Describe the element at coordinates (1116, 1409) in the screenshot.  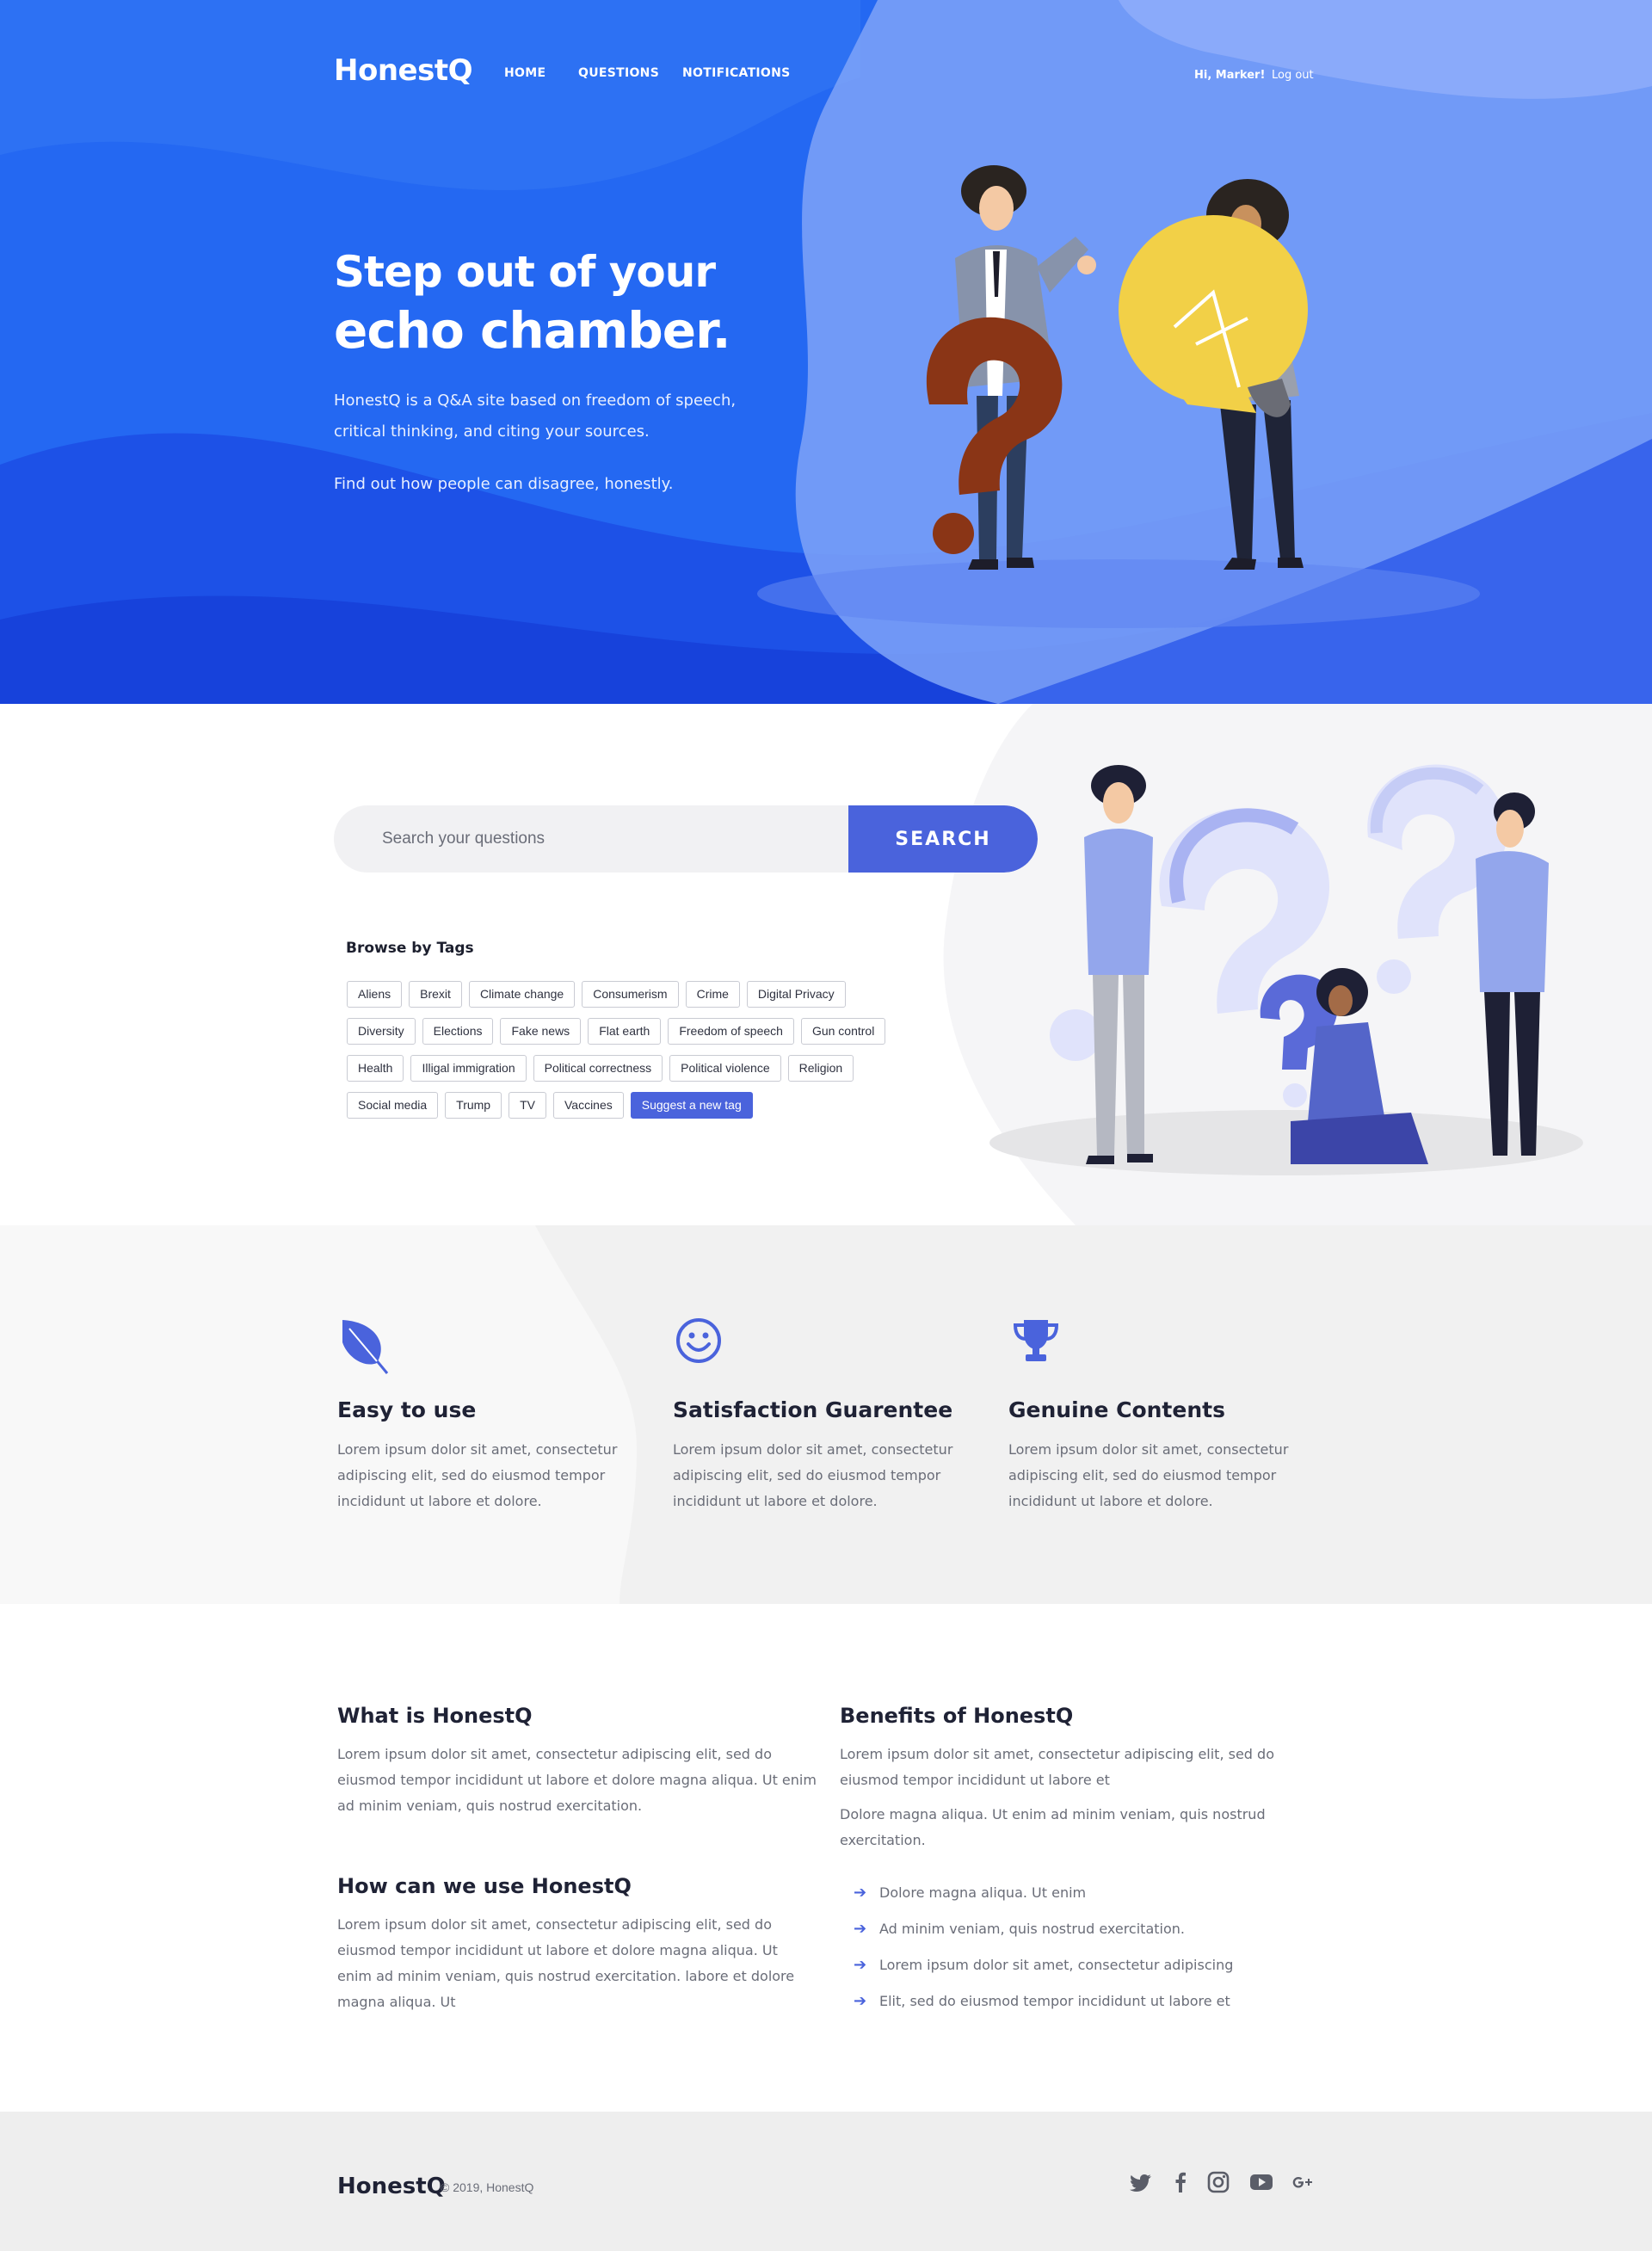
I see `feature-title: Genuine Contents` at that location.